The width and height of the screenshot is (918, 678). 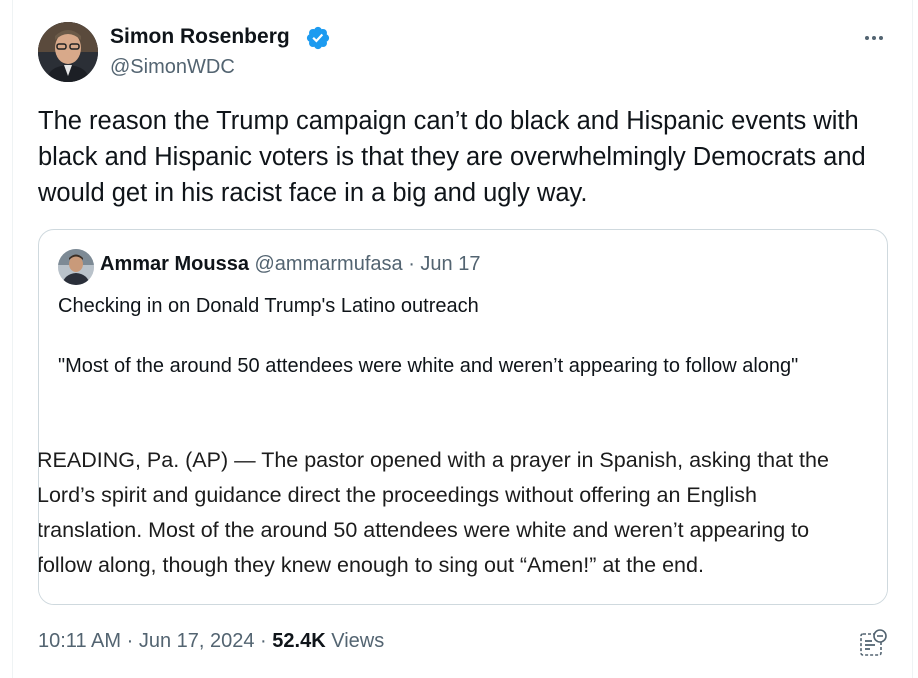 I want to click on more-options-button, so click(x=874, y=38).